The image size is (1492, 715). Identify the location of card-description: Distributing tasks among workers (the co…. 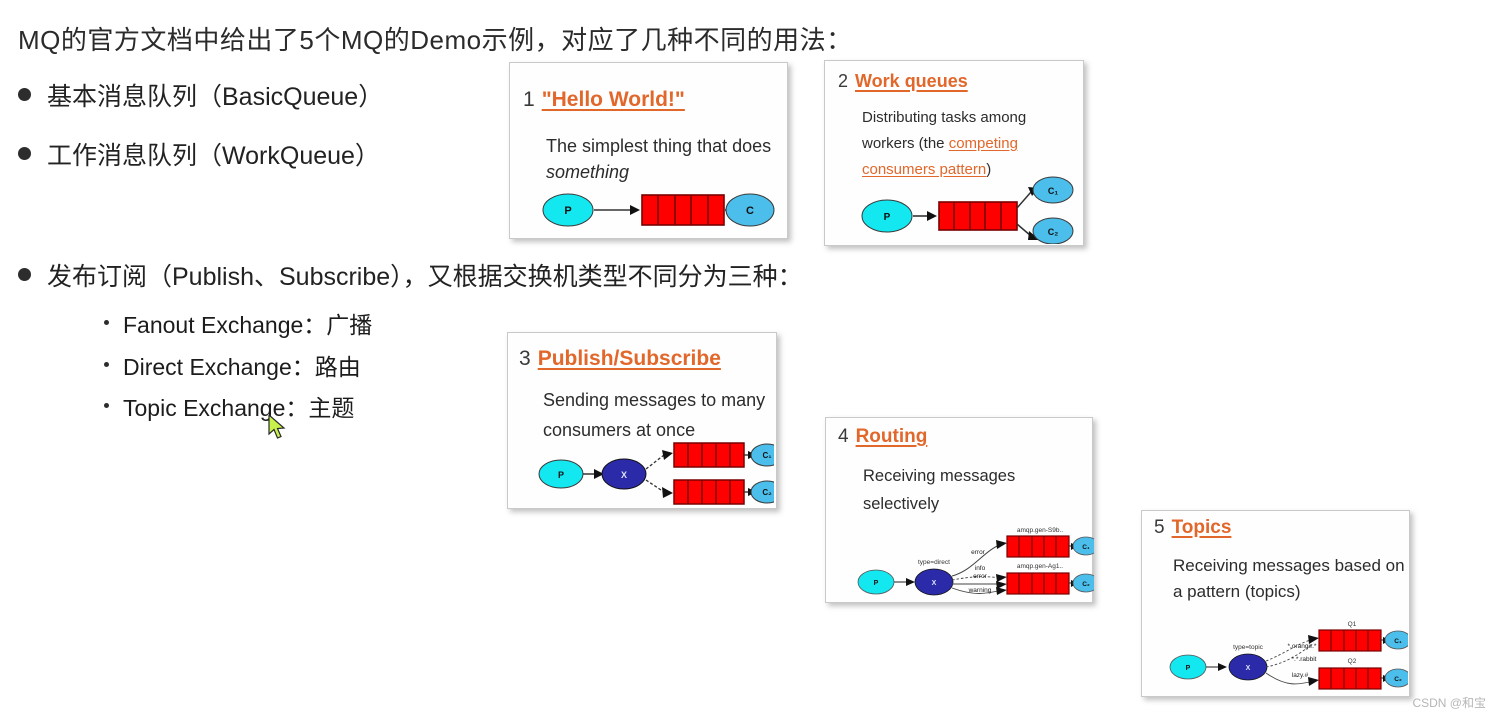
(962, 143).